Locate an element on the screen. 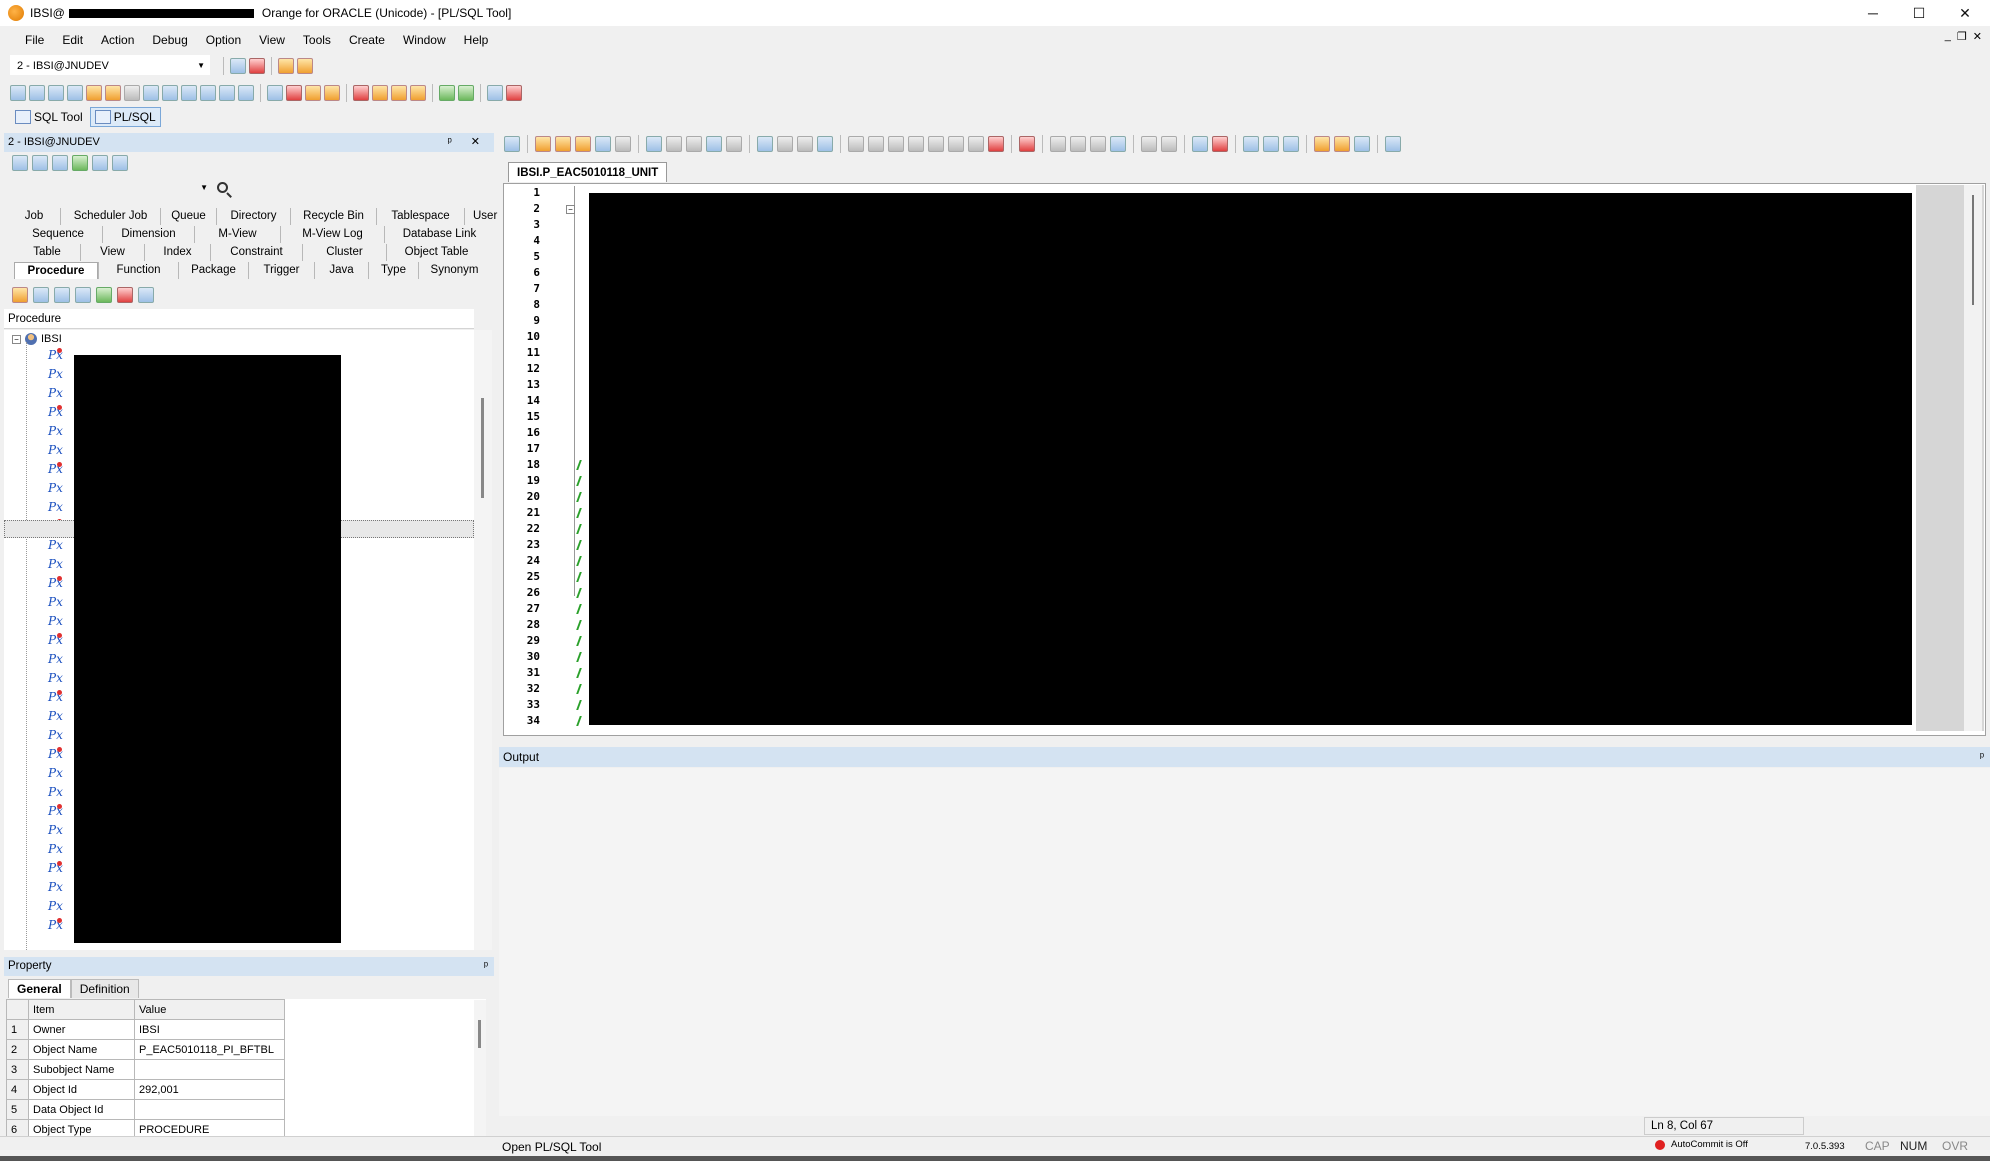  database-icon is located at coordinates (132, 93).